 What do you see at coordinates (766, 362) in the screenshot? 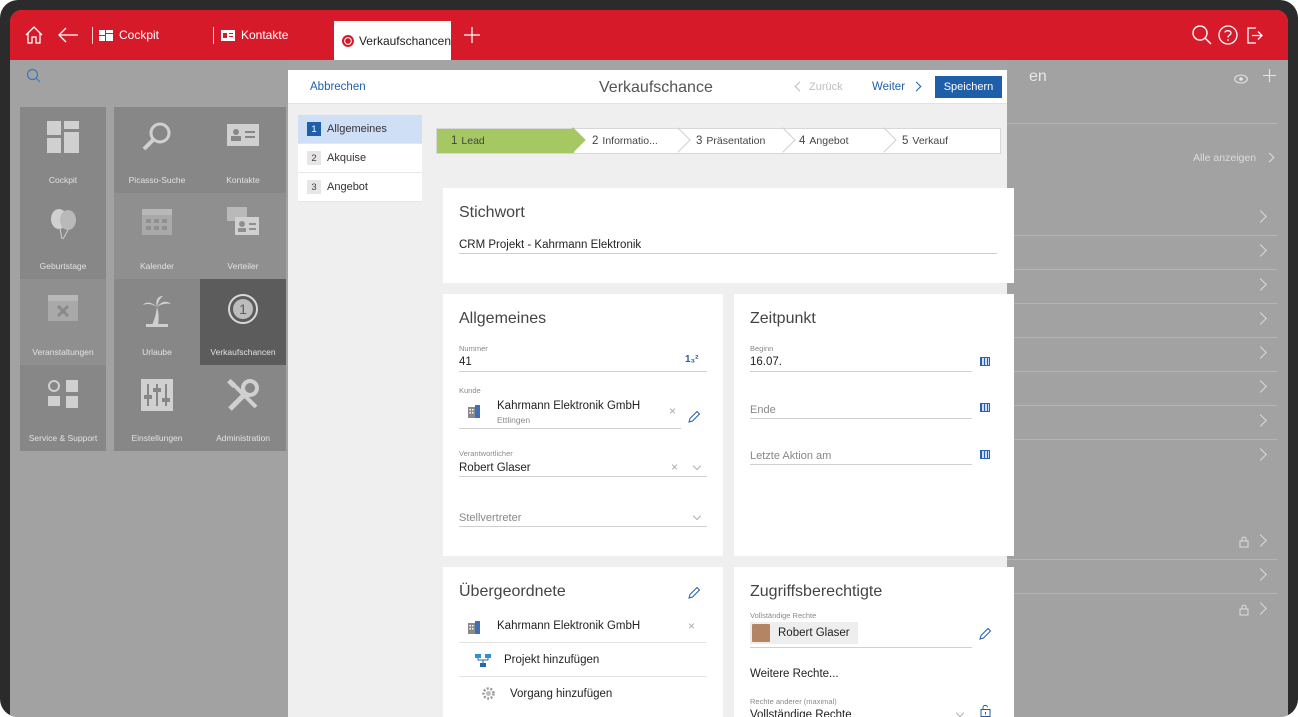
I see `start-date-field: 16.07.` at bounding box center [766, 362].